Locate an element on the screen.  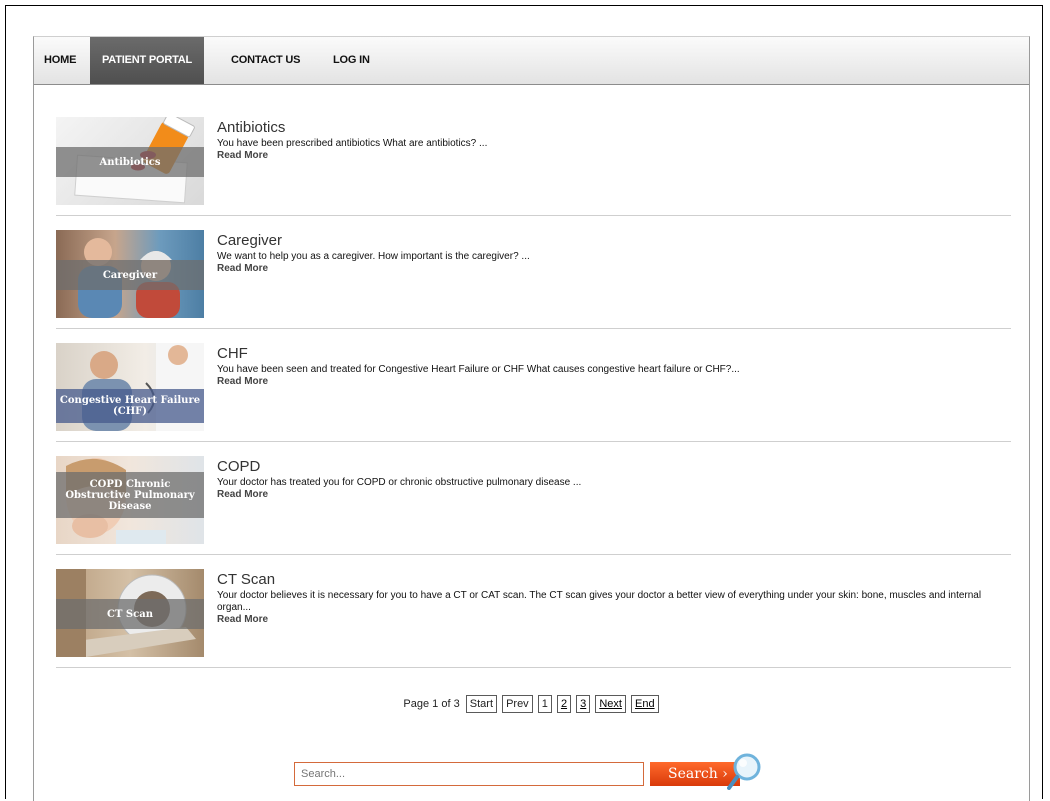
article-thumbnail: Caregiver is located at coordinates (130, 274).